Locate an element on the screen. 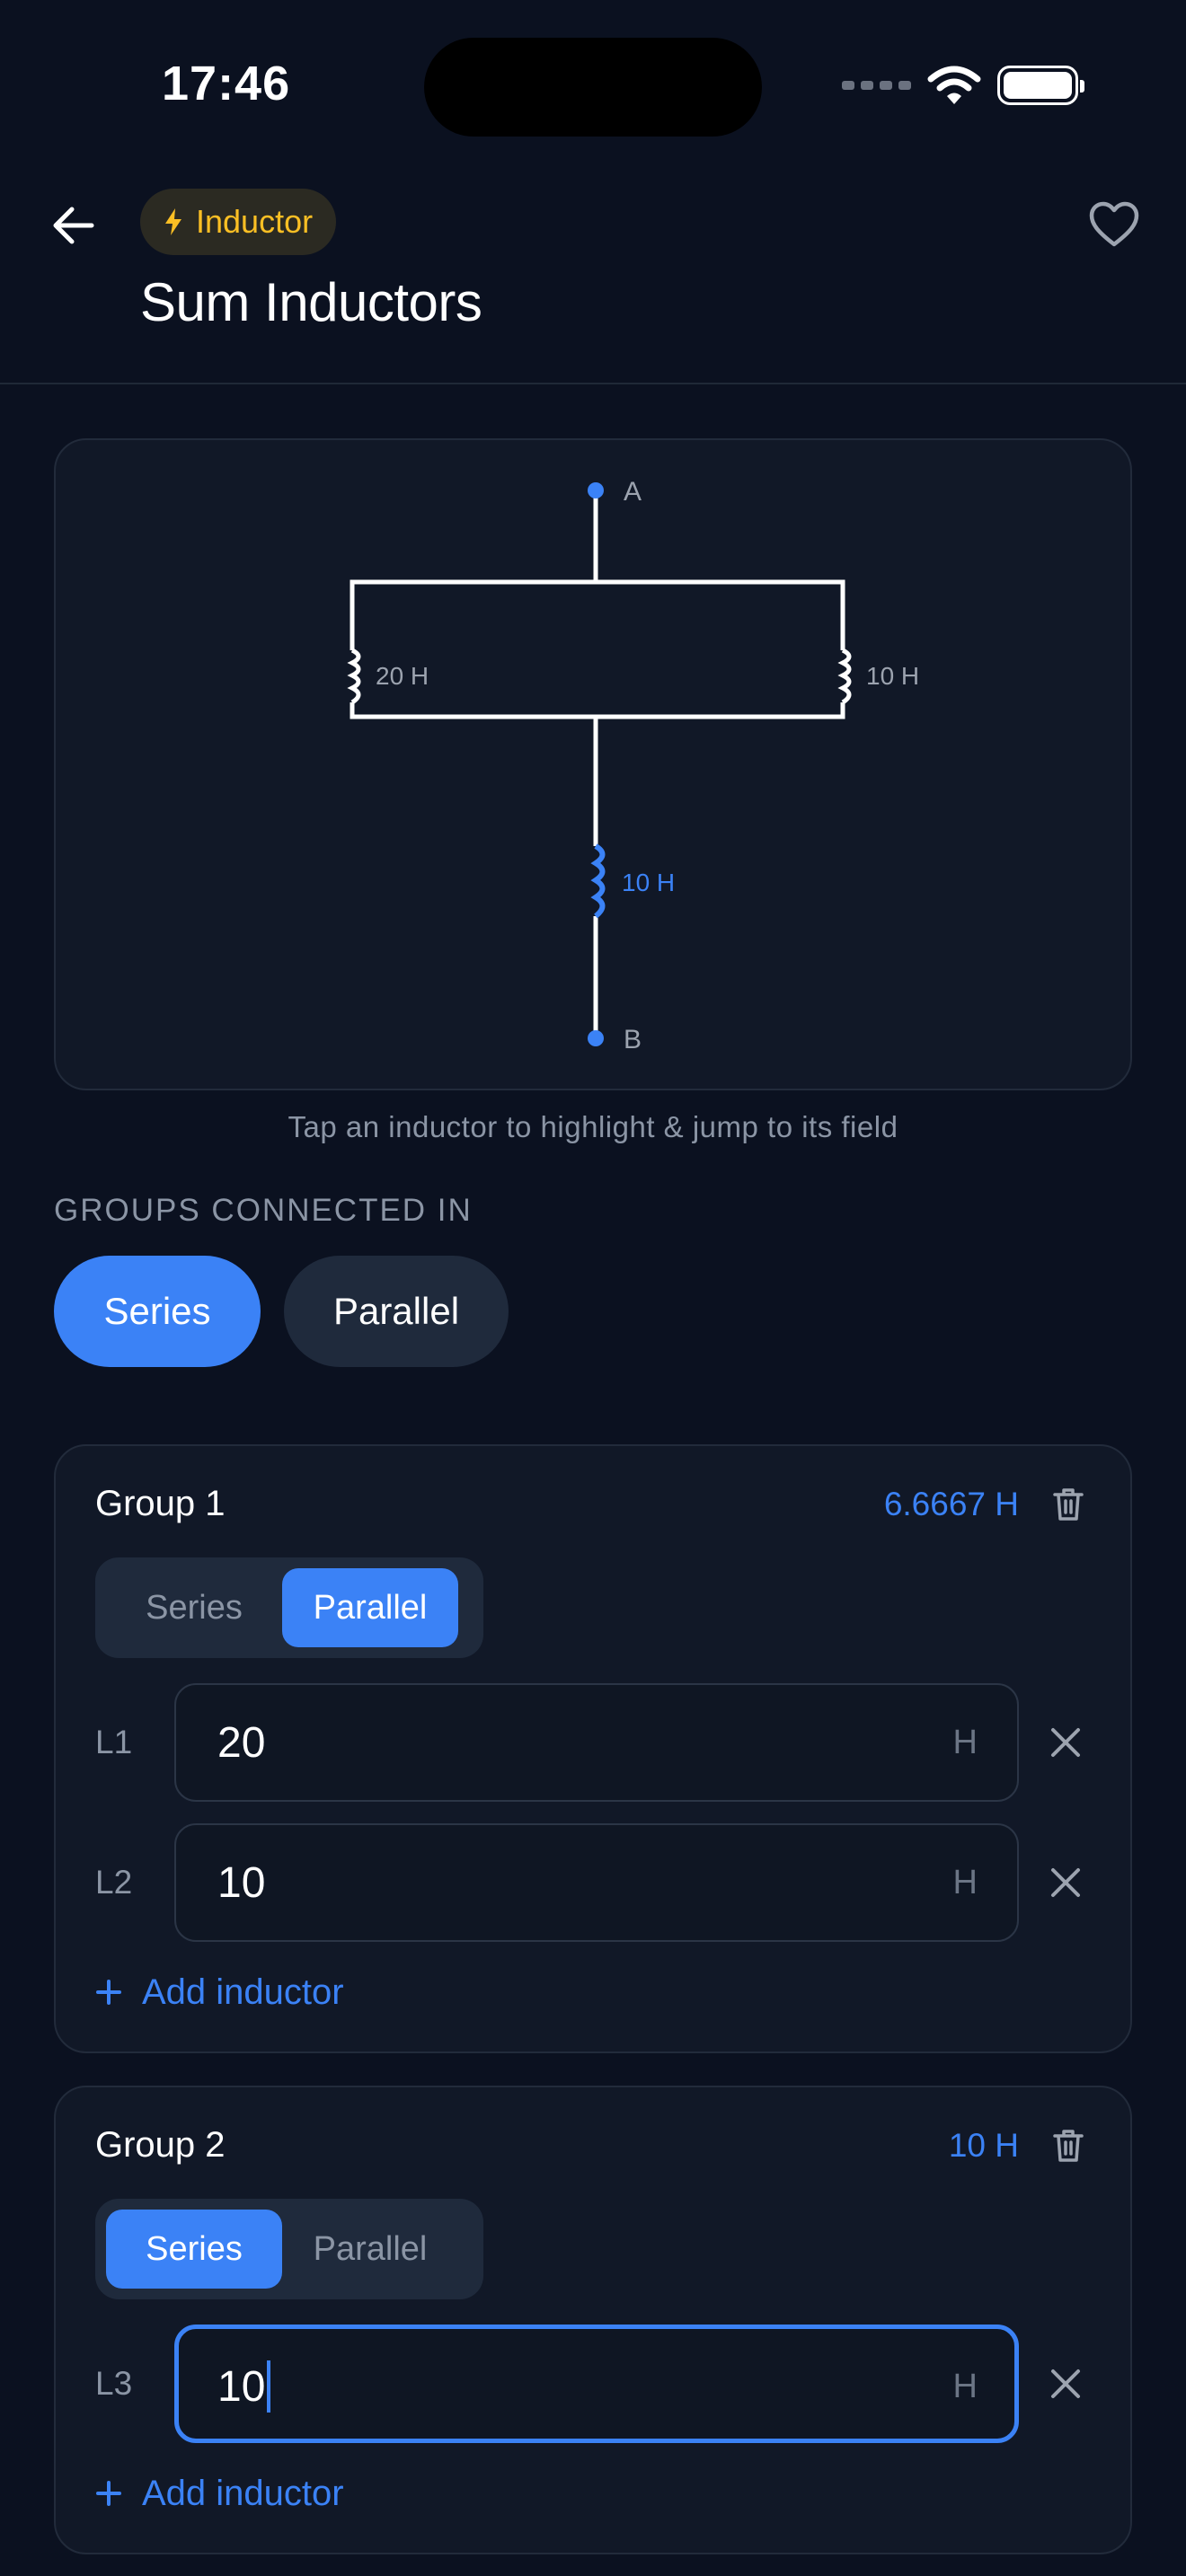 This screenshot has width=1186, height=2576. group-total: 6.6667 H is located at coordinates (951, 1504).